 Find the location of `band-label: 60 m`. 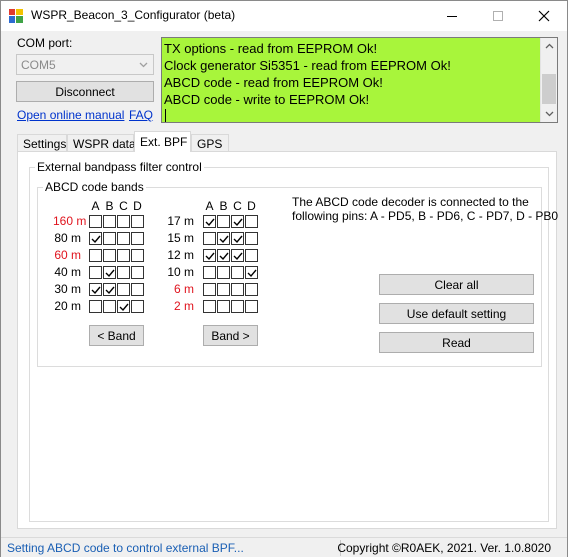

band-label: 60 m is located at coordinates (67, 255).